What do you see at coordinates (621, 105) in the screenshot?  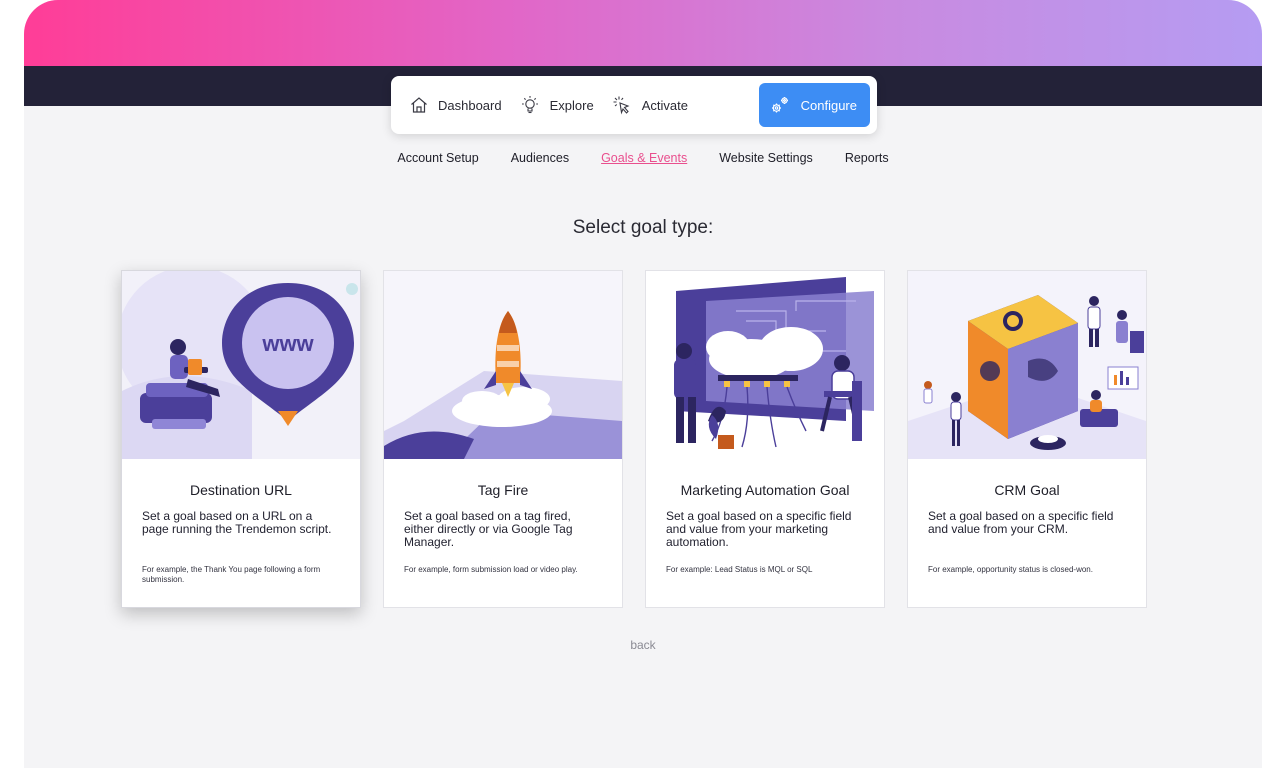 I see `click-cursor-icon` at bounding box center [621, 105].